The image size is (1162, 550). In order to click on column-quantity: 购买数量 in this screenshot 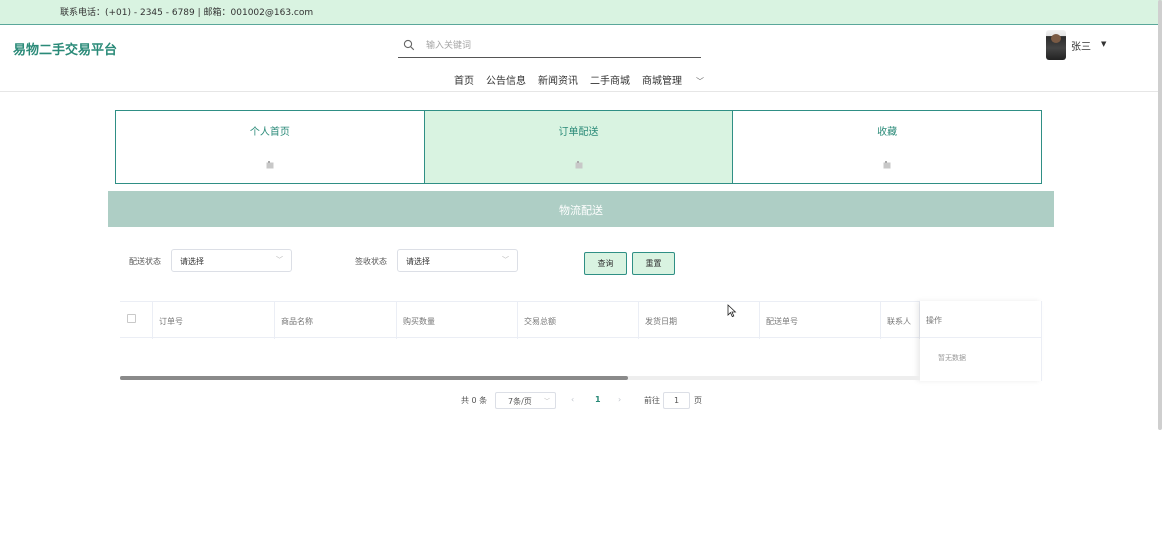, I will do `click(457, 320)`.